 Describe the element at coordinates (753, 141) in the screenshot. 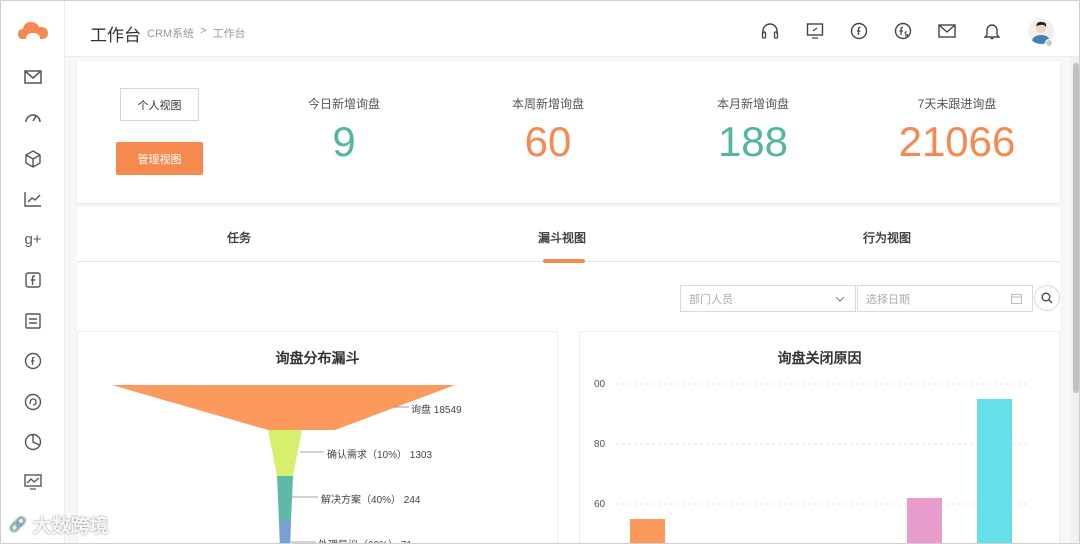

I see `stat-value: 188` at that location.